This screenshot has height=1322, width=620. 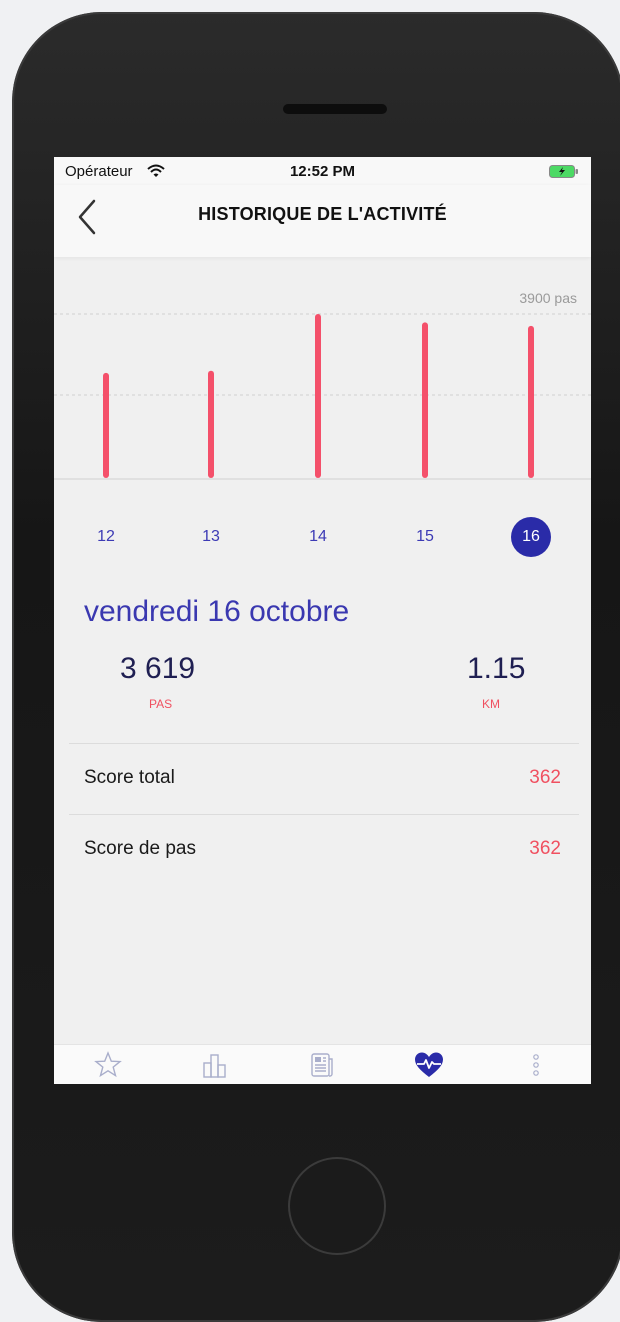 What do you see at coordinates (322, 778) in the screenshot?
I see `score-row-total: Score total 362` at bounding box center [322, 778].